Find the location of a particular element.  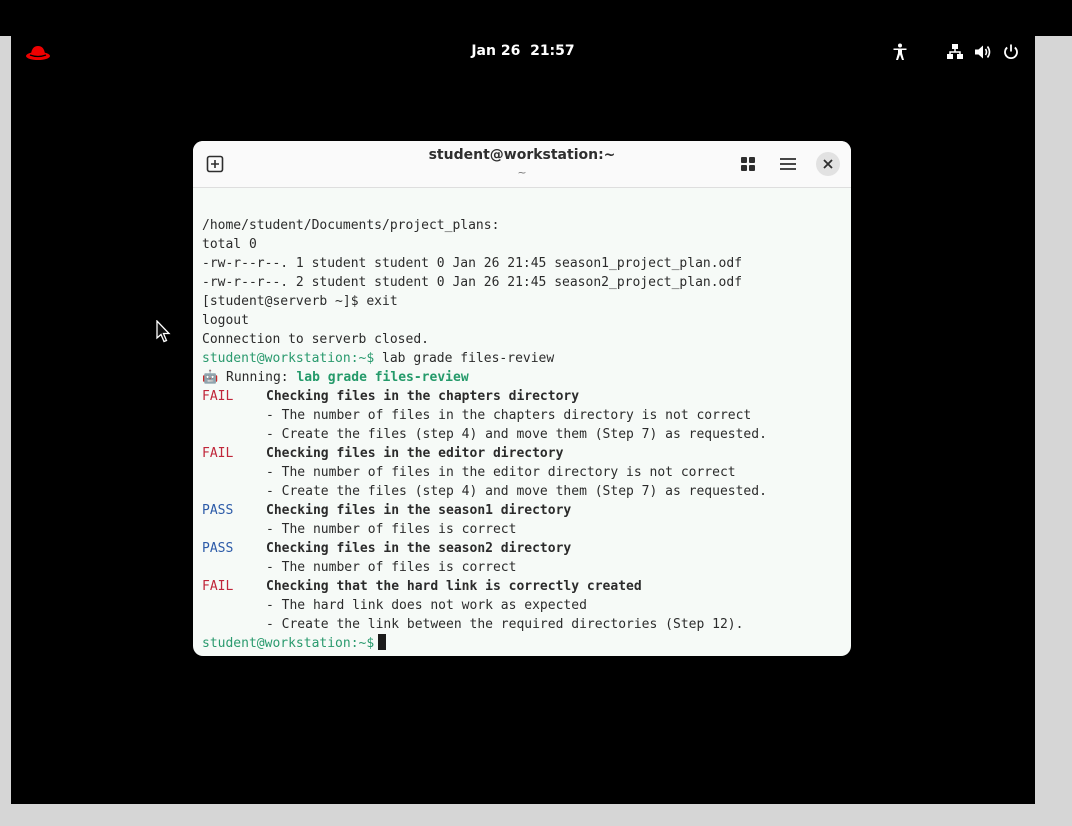

output-line: logout is located at coordinates (225, 320).